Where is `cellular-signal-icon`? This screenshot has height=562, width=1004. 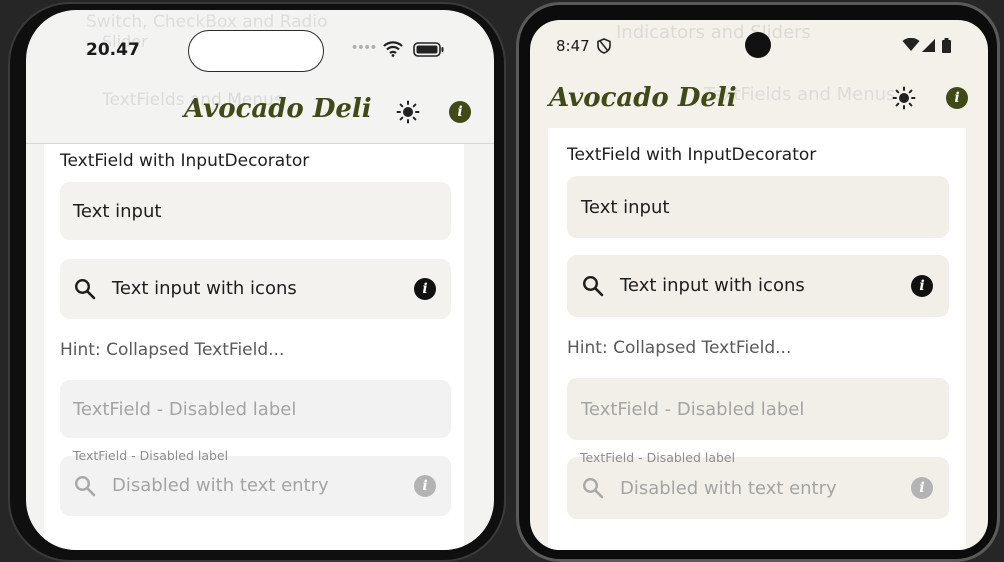
cellular-signal-icon is located at coordinates (928, 45).